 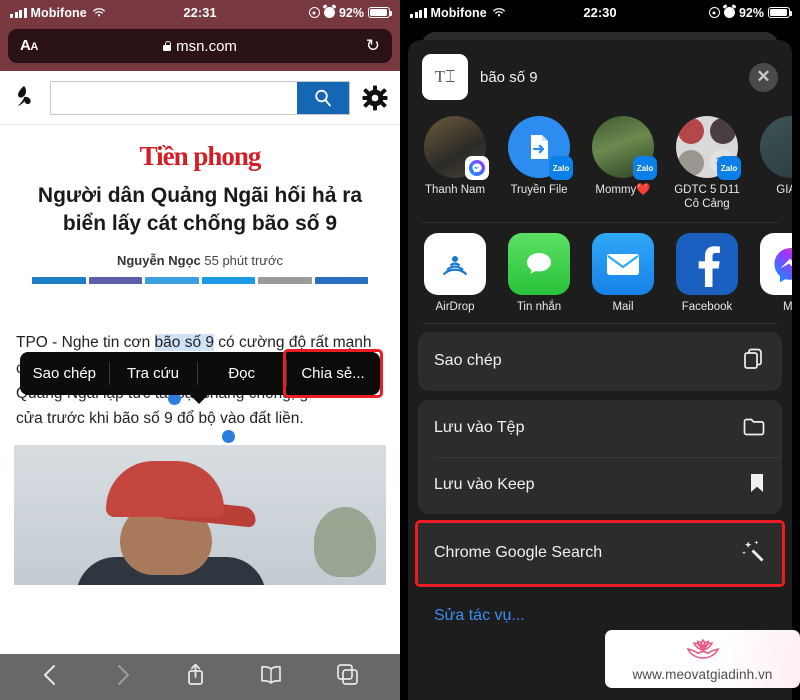 I want to click on action-row-chrome-google-search: Chrome Google Search, so click(x=600, y=553).